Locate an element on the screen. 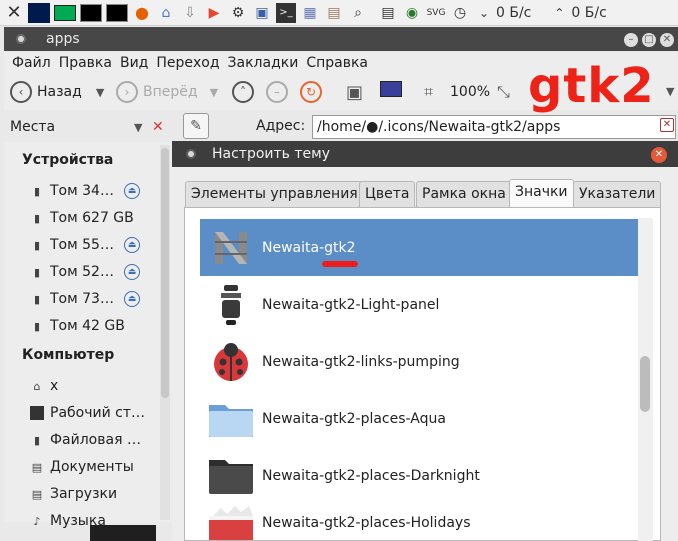 The image size is (678, 541). sidebar-item-label: Том 42 GB is located at coordinates (87, 326).